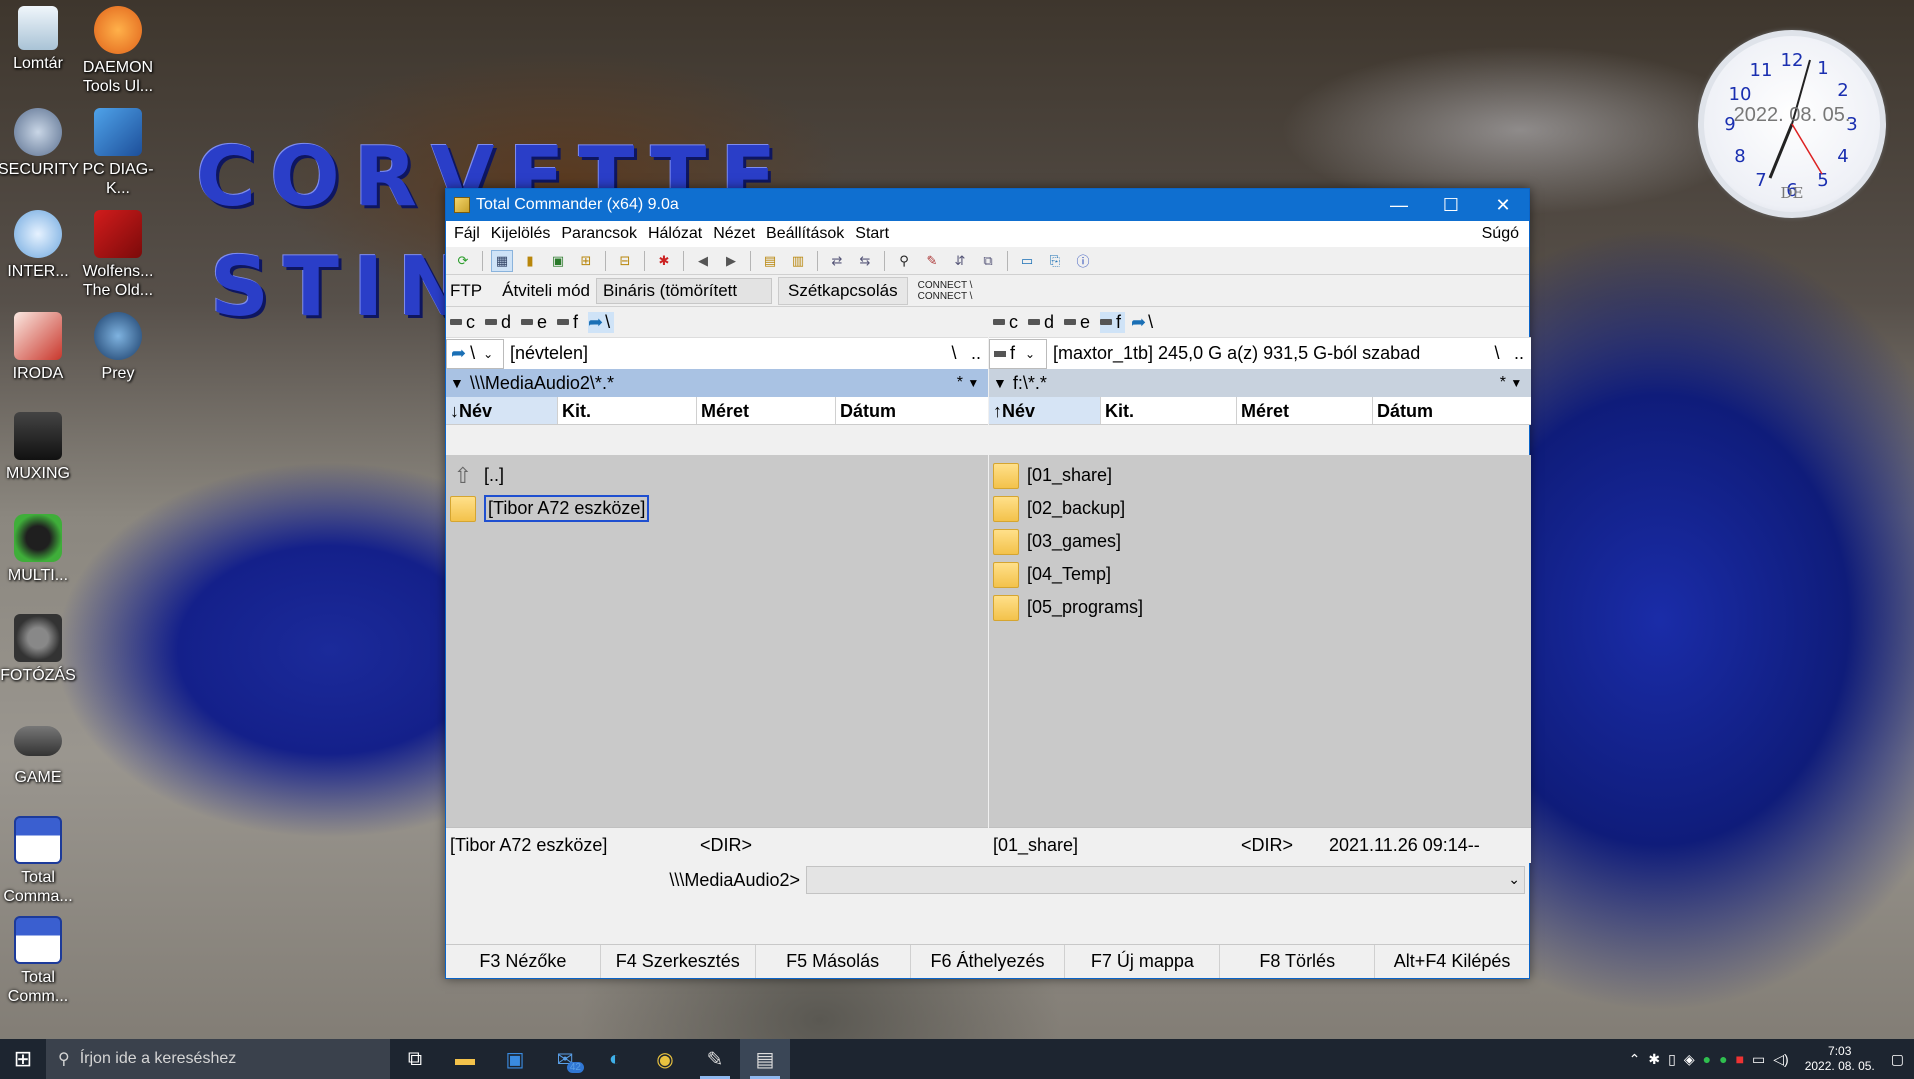 The image size is (1914, 1079). I want to click on menu-selection: Kijelölés, so click(524, 234).